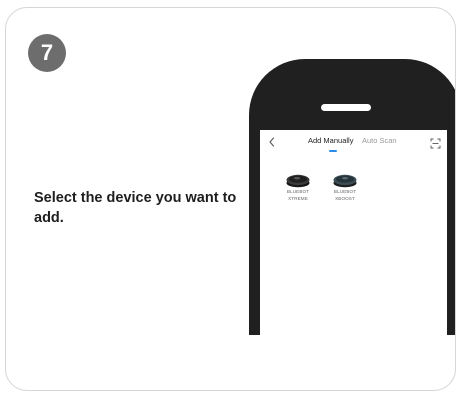  Describe the element at coordinates (345, 198) in the screenshot. I see `device-label-line2: XBOOST` at that location.